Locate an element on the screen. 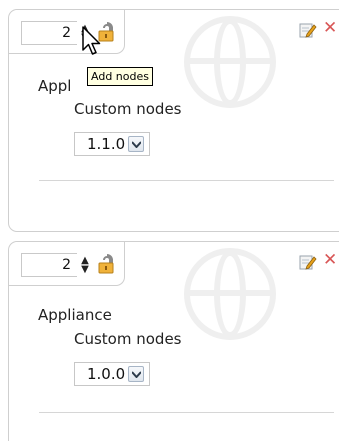  version-select: 1.0.0 is located at coordinates (112, 374).